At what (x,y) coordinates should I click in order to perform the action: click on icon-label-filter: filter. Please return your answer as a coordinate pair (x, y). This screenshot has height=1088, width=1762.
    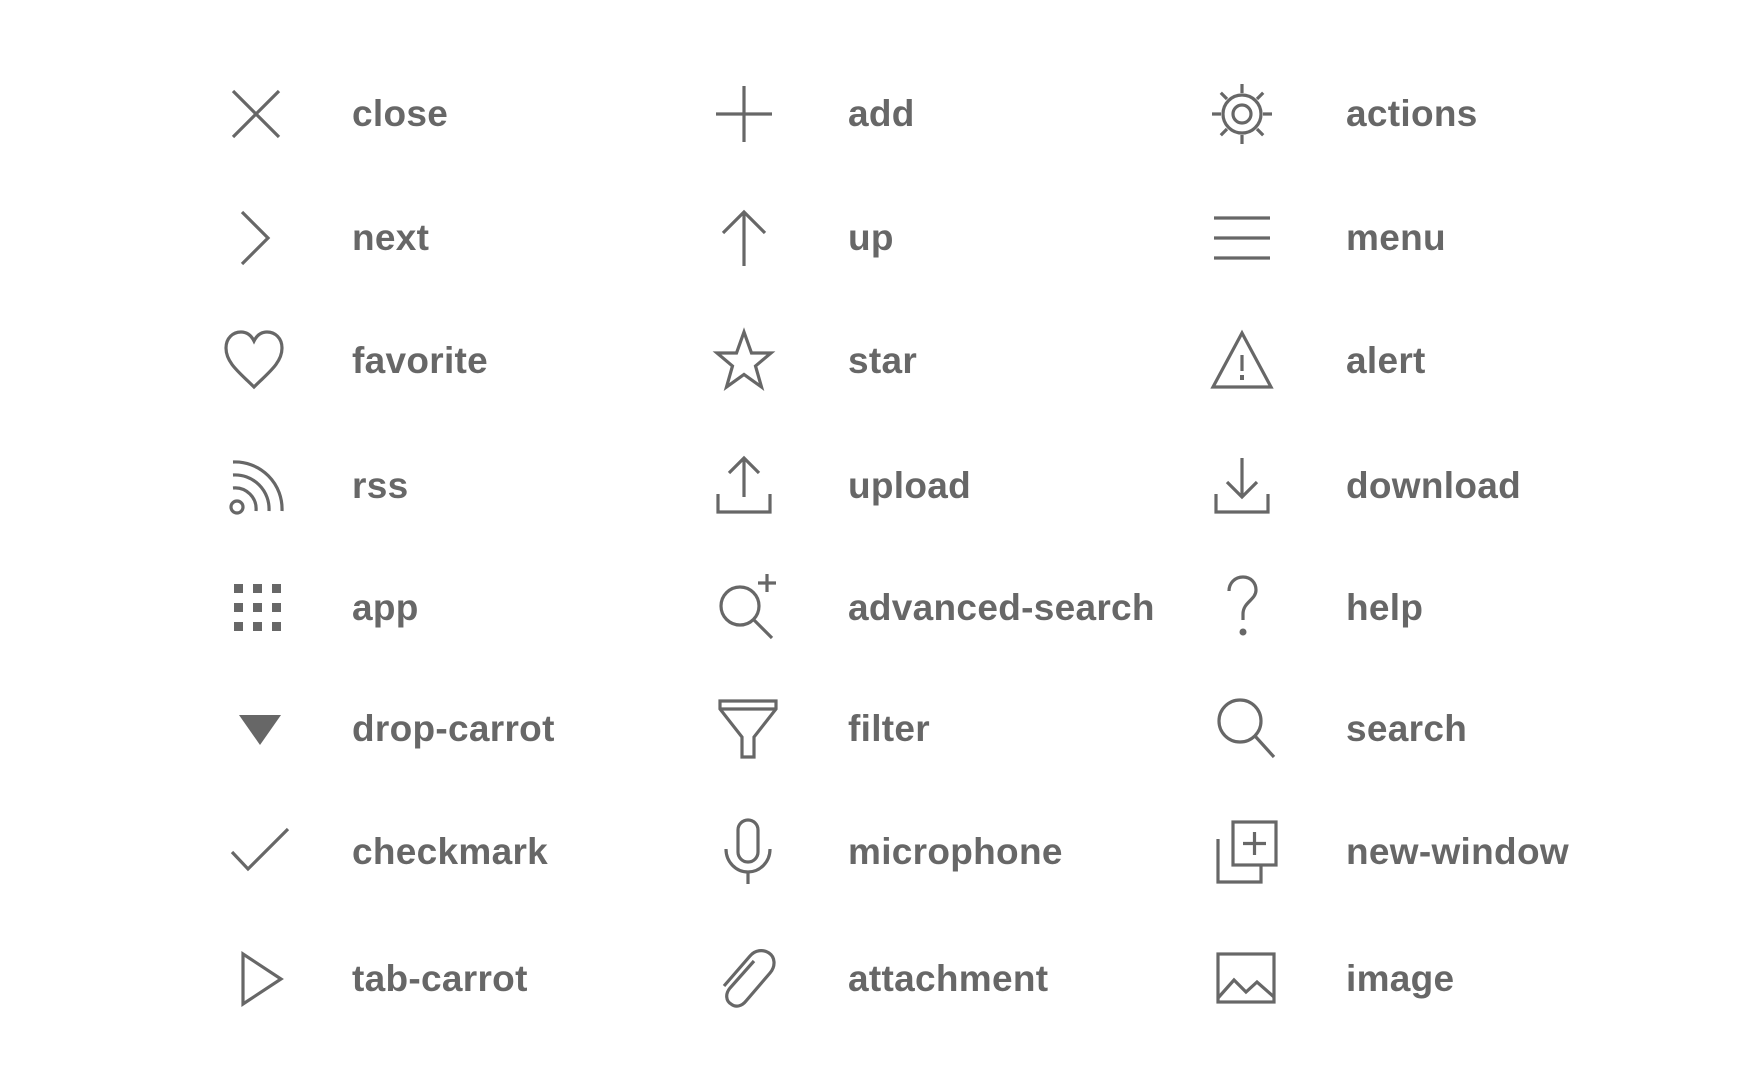
    Looking at the image, I should click on (889, 728).